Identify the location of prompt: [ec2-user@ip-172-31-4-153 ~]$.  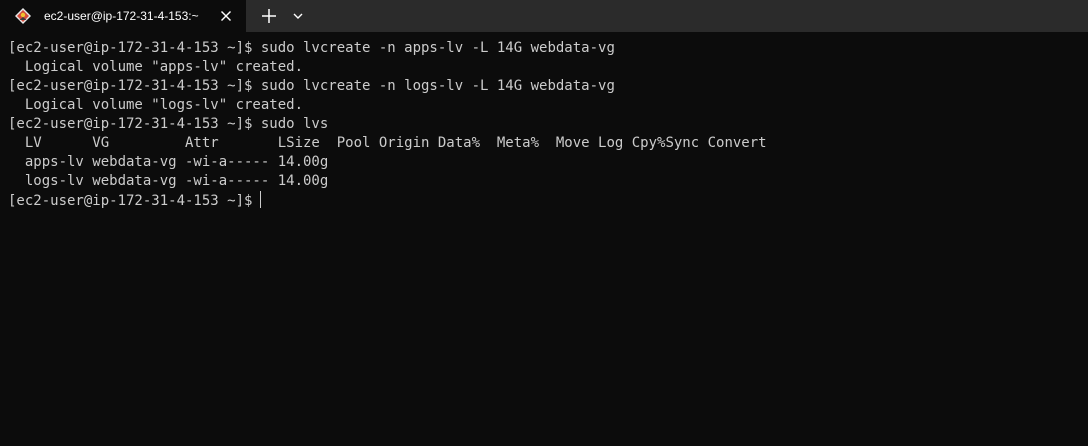
(130, 201).